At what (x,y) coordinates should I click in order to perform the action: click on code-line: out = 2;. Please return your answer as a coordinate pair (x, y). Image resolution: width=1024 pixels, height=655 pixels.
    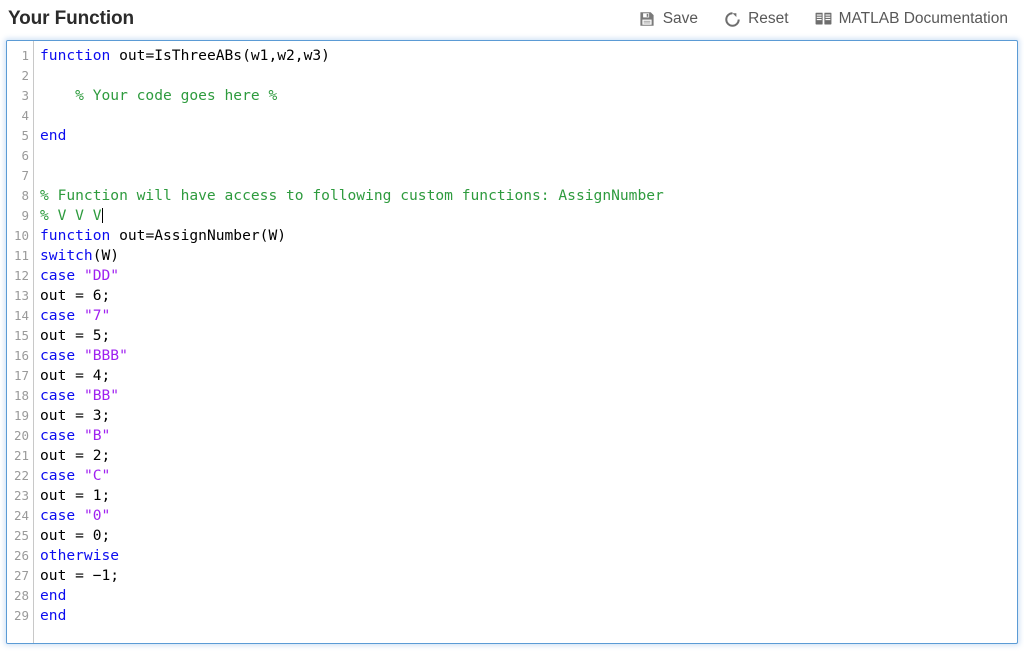
    Looking at the image, I should click on (528, 456).